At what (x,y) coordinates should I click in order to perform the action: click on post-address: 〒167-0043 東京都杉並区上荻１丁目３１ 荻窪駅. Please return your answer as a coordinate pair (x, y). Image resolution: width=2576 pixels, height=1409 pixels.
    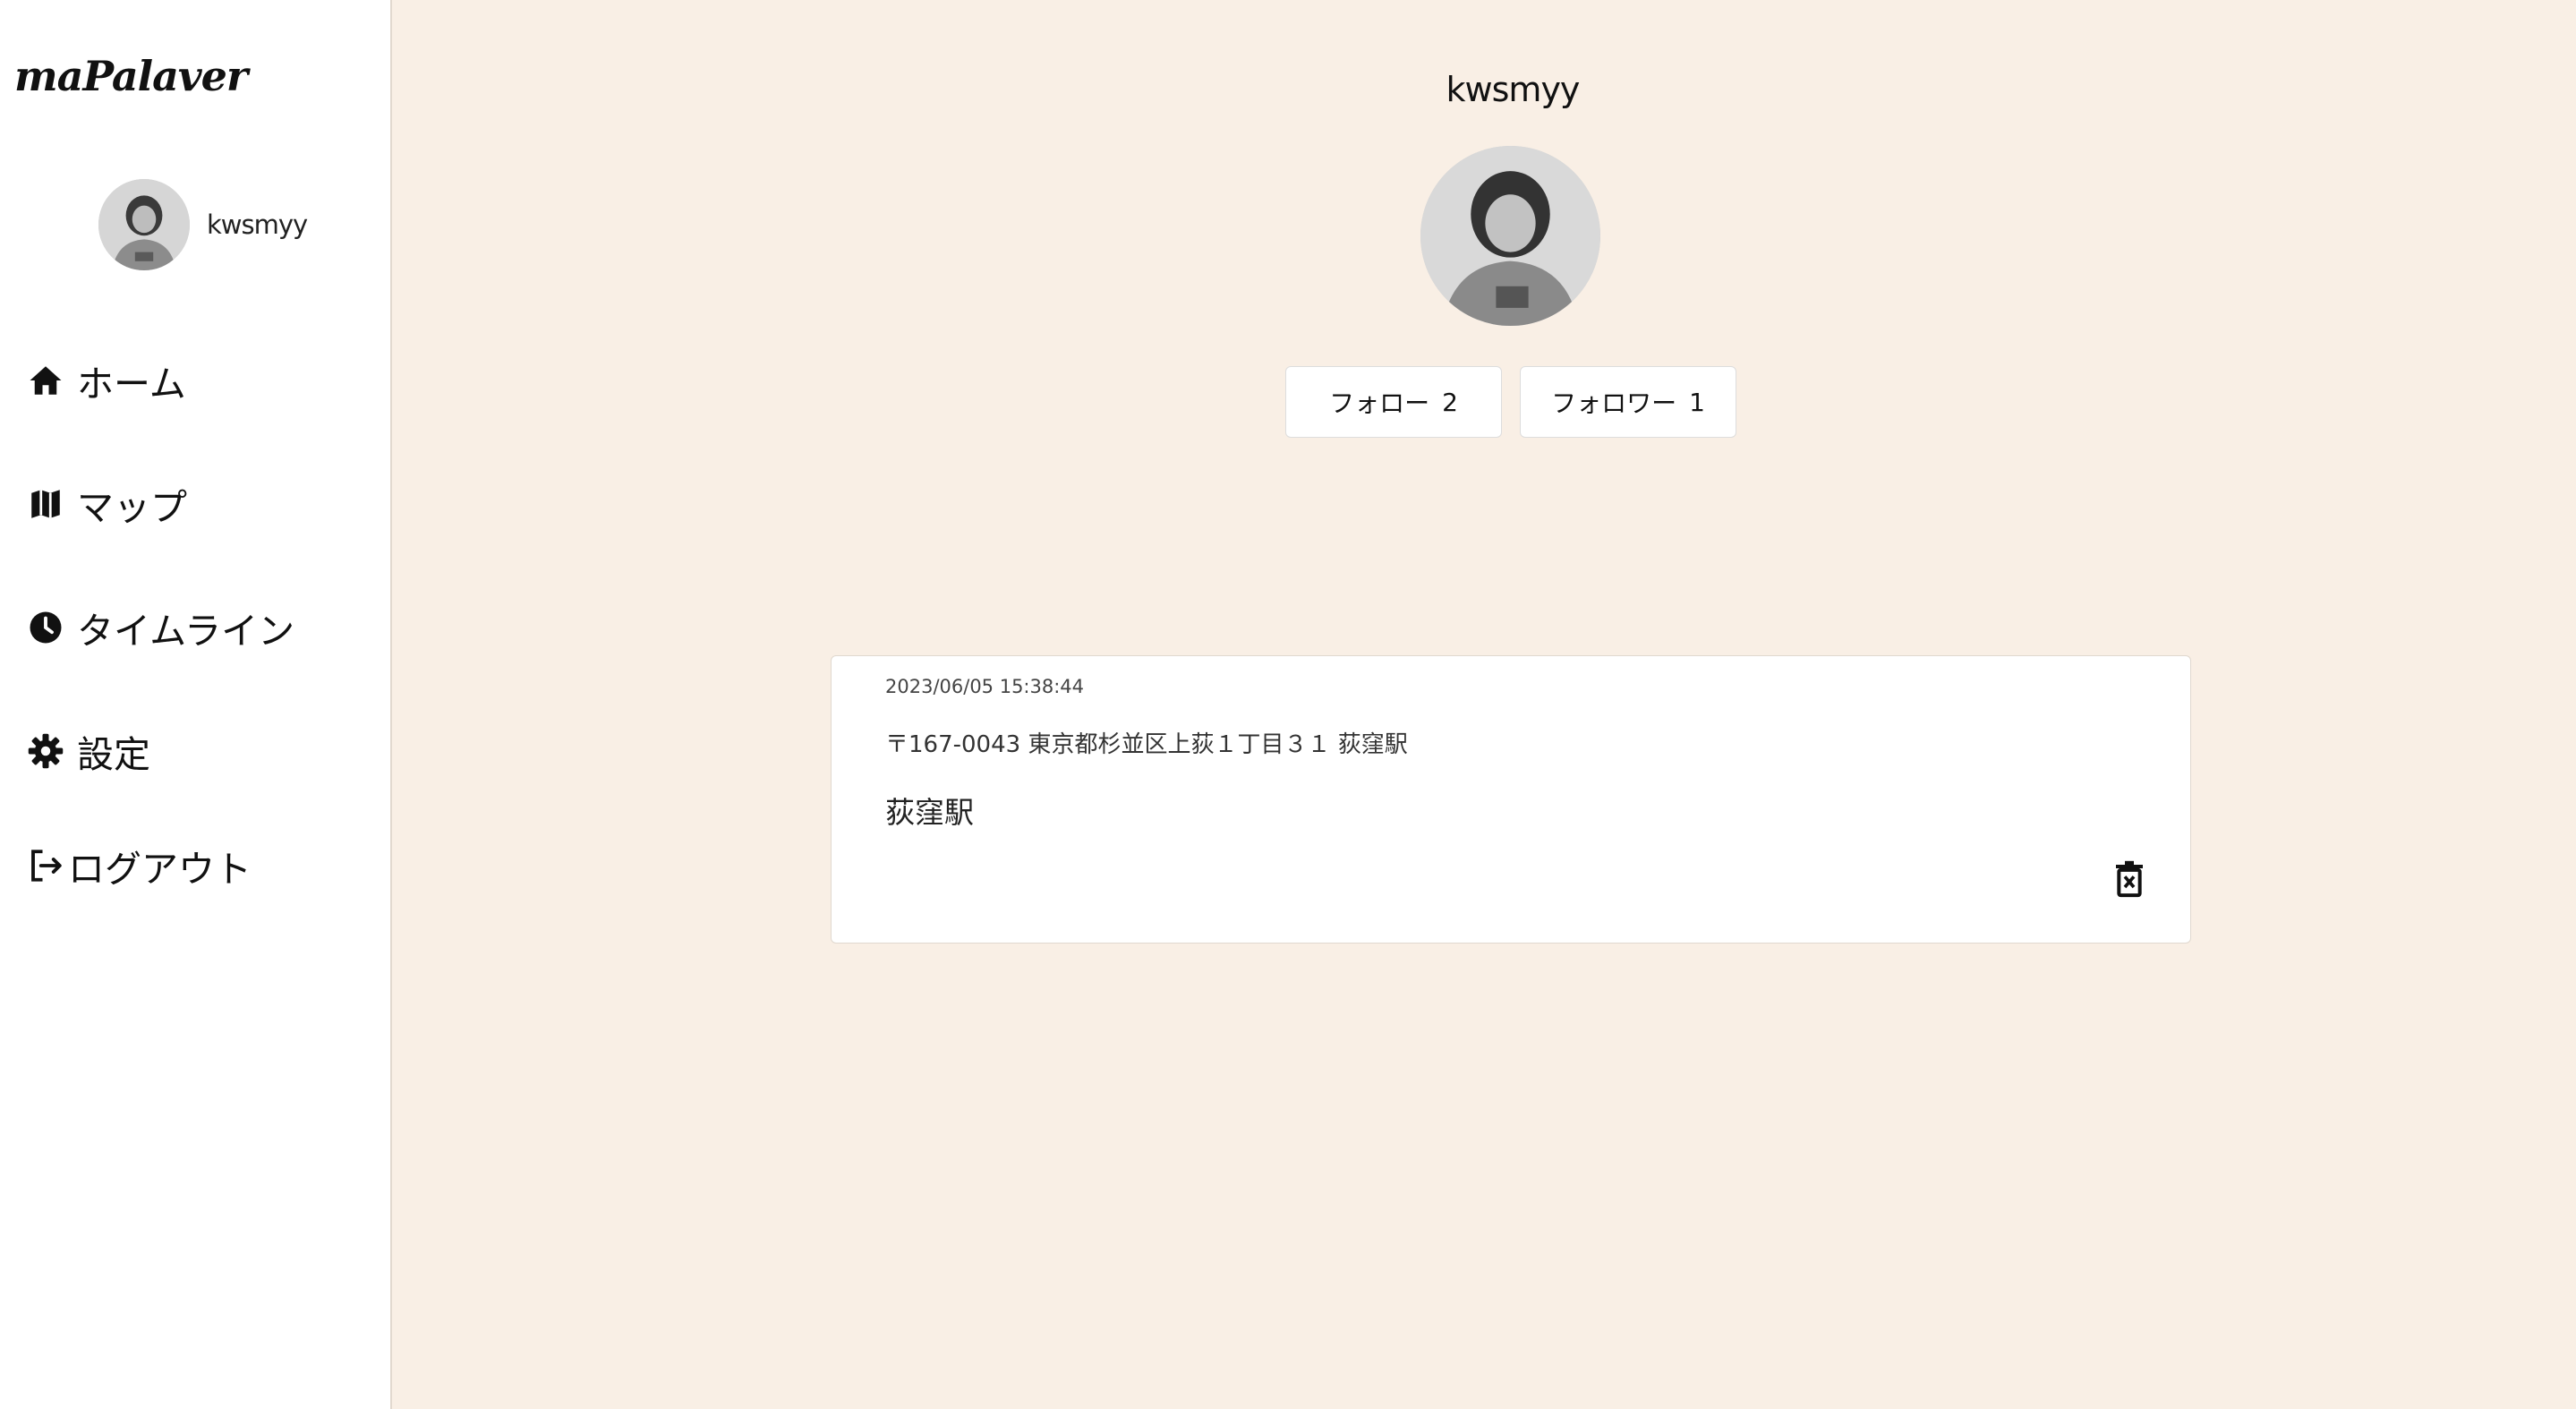
    Looking at the image, I should click on (1146, 745).